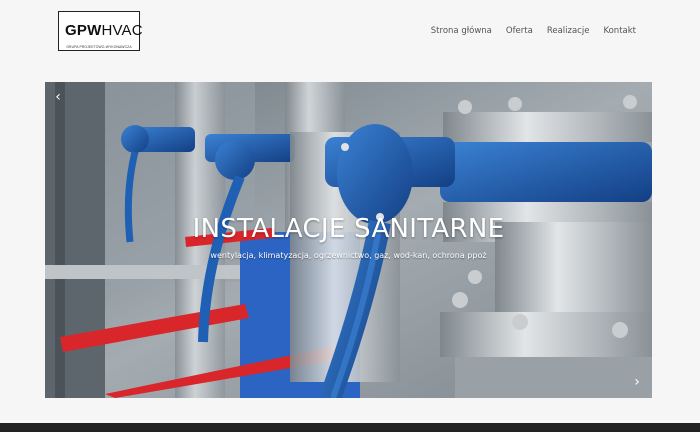  Describe the element at coordinates (519, 31) in the screenshot. I see `nav-offer: Oferta` at that location.